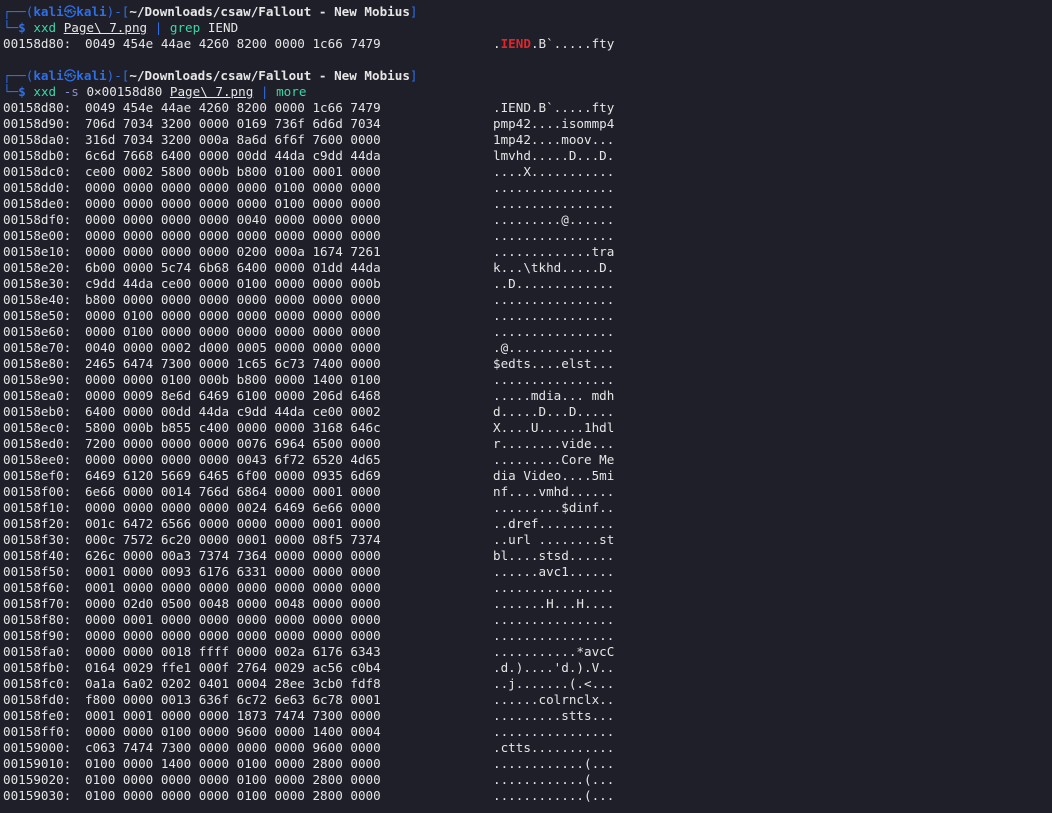 Image resolution: width=1052 pixels, height=813 pixels. I want to click on hex-offset: 00158f30:, so click(37, 539).